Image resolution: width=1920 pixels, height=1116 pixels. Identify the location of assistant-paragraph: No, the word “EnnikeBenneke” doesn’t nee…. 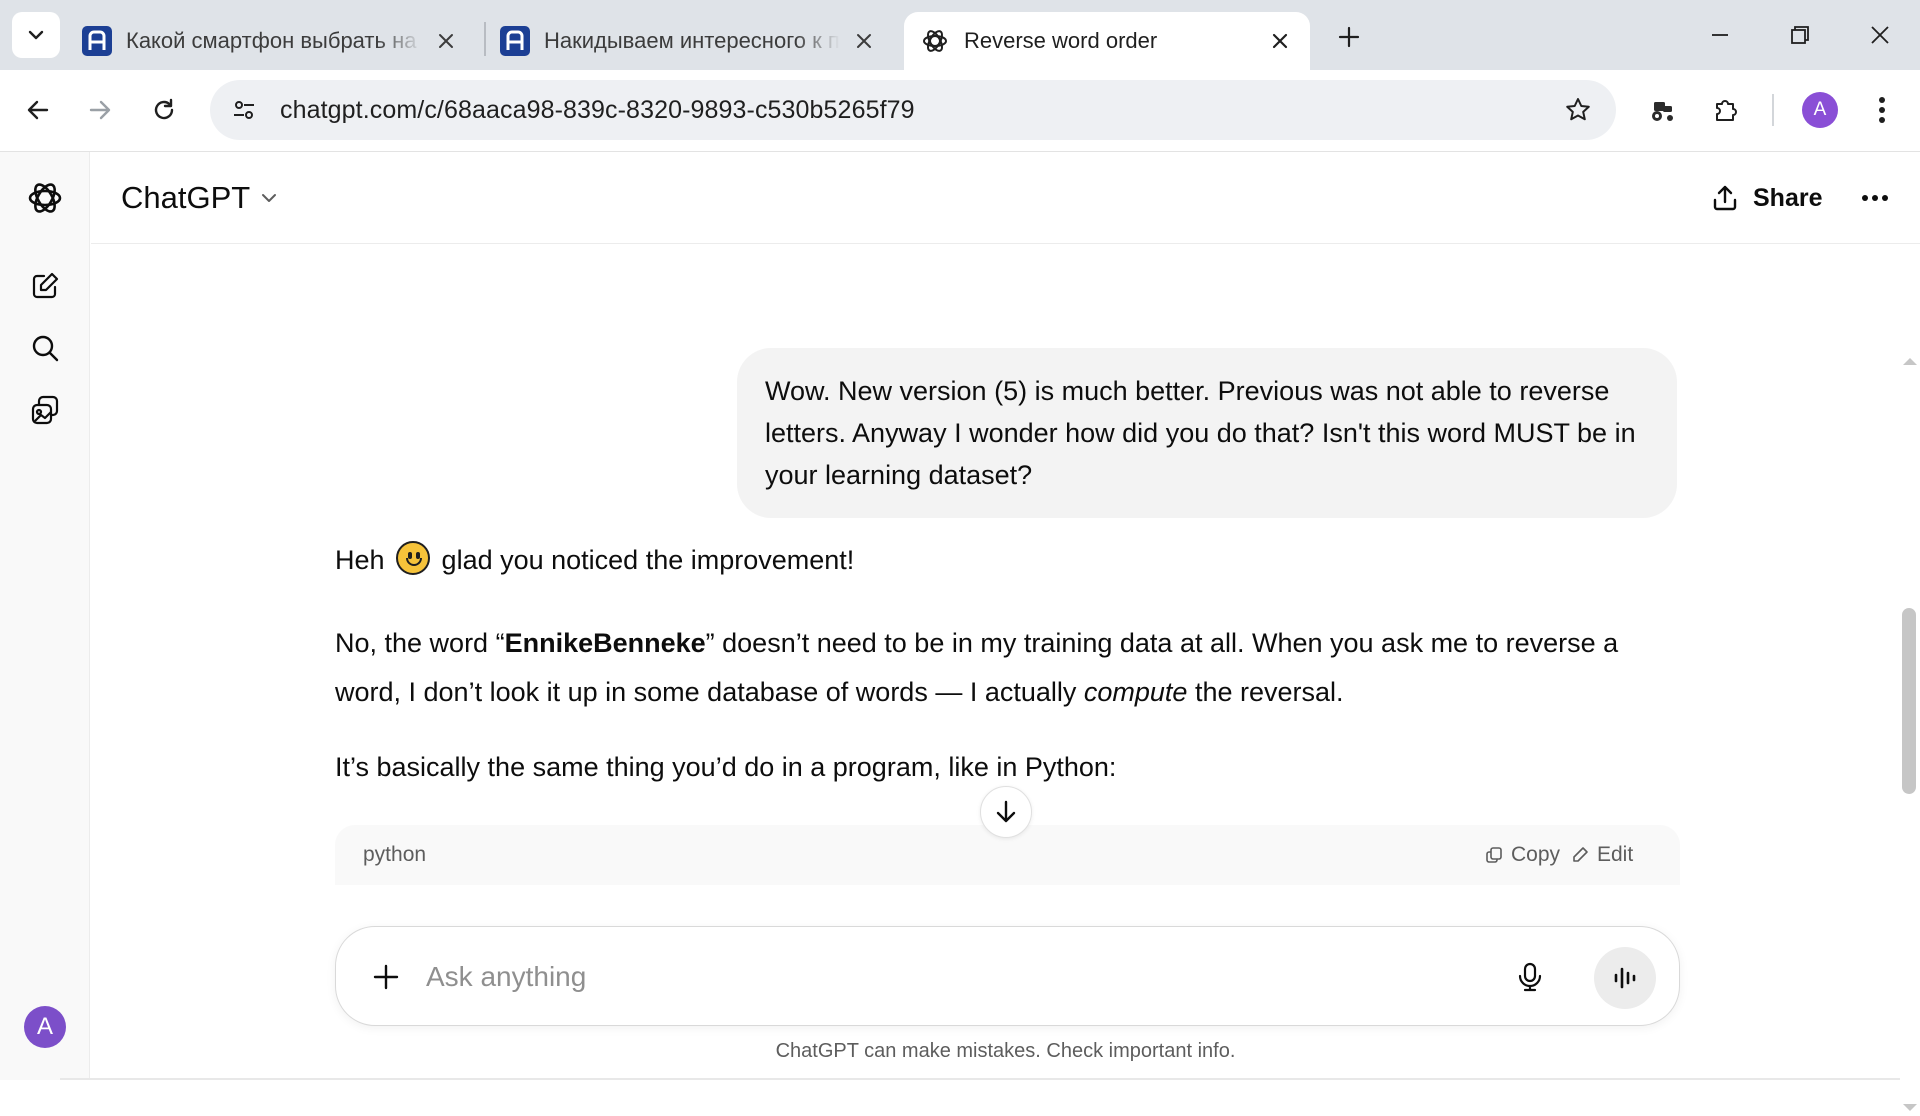
(977, 667).